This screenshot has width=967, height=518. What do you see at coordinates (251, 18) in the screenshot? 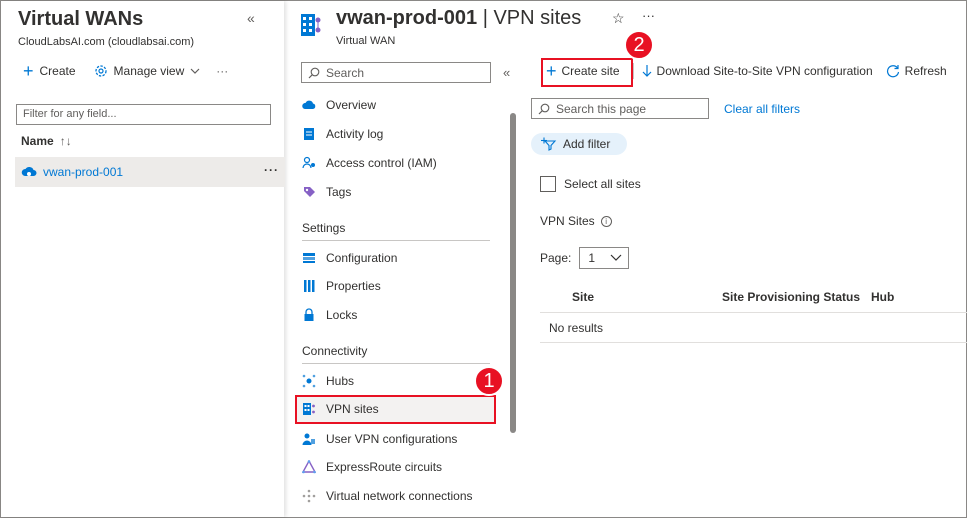
I see `collapse-panel-button: «` at bounding box center [251, 18].